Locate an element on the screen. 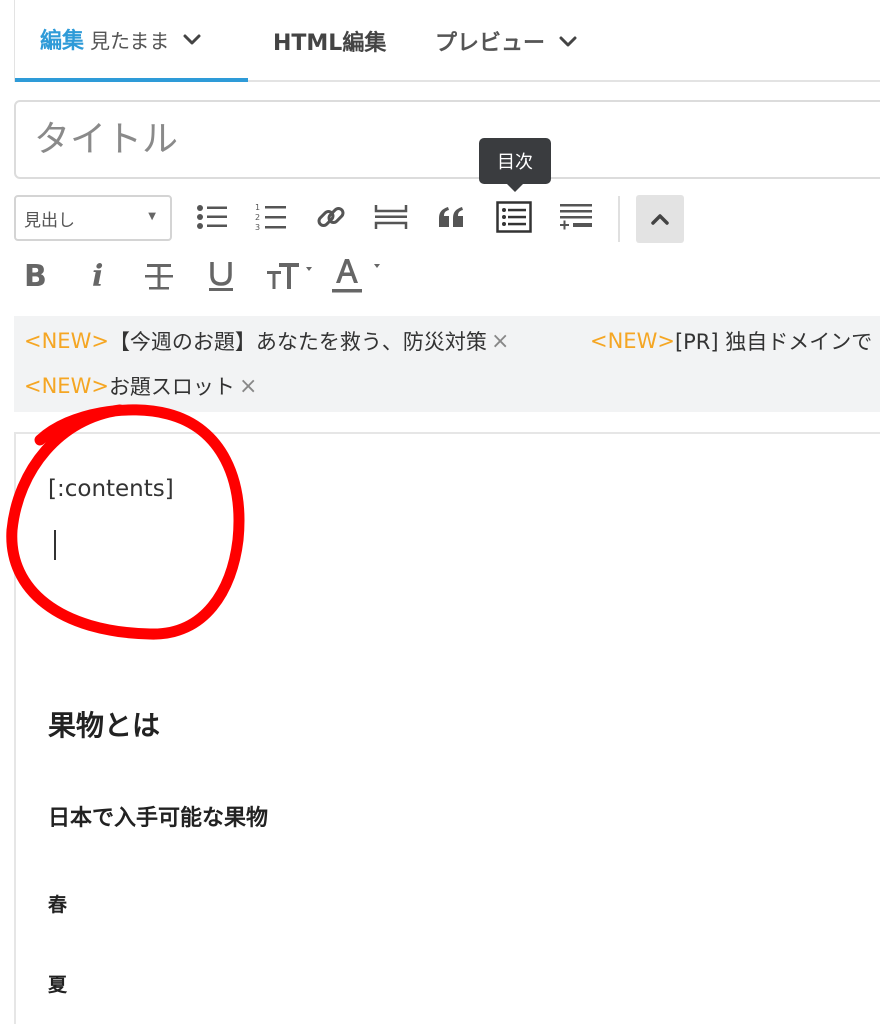 This screenshot has width=880, height=1024. footnote-button is located at coordinates (576, 217).